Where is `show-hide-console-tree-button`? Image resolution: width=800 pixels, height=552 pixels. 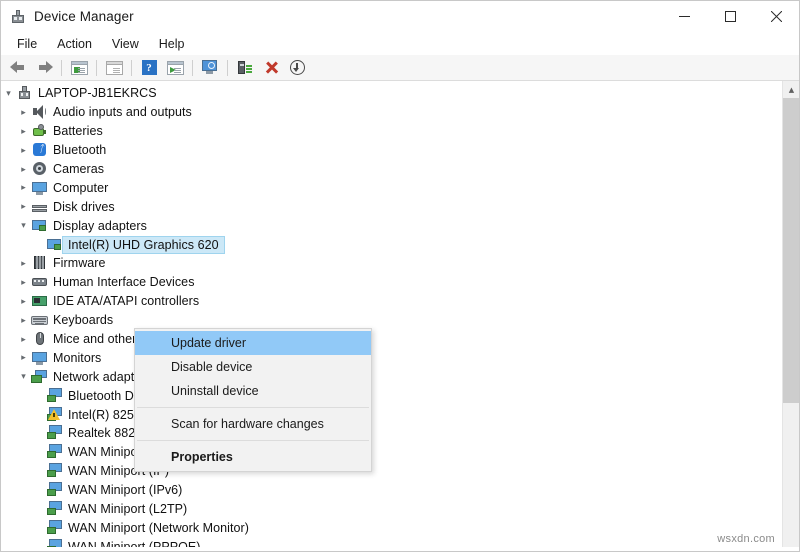
show-hide-console-tree-button is located at coordinates (79, 68).